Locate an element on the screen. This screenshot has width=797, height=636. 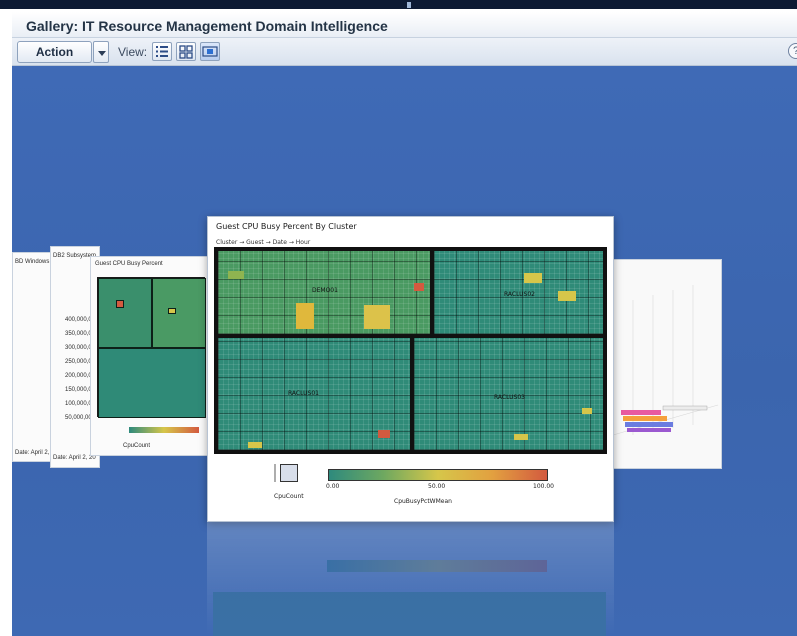
color-legend-gradient is located at coordinates (438, 475).